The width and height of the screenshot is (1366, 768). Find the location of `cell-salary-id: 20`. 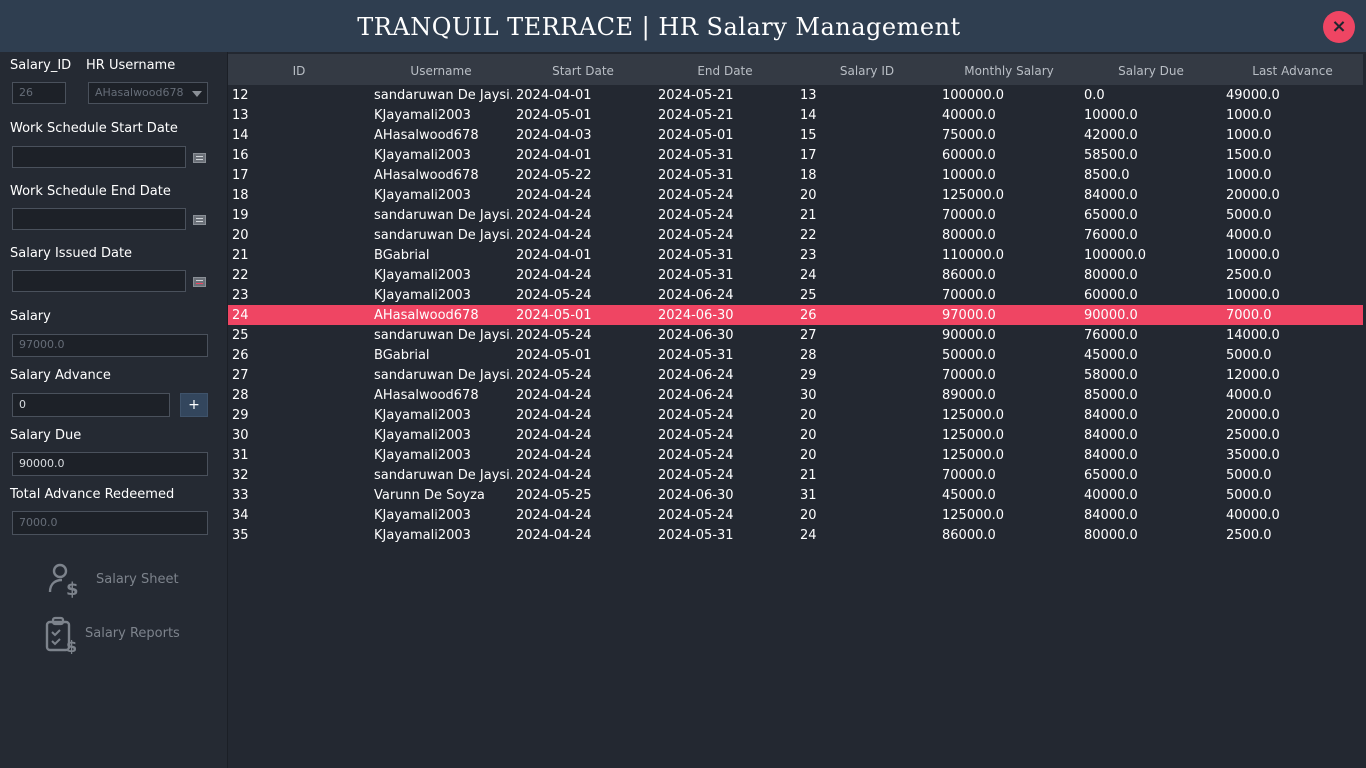

cell-salary-id: 20 is located at coordinates (808, 455).